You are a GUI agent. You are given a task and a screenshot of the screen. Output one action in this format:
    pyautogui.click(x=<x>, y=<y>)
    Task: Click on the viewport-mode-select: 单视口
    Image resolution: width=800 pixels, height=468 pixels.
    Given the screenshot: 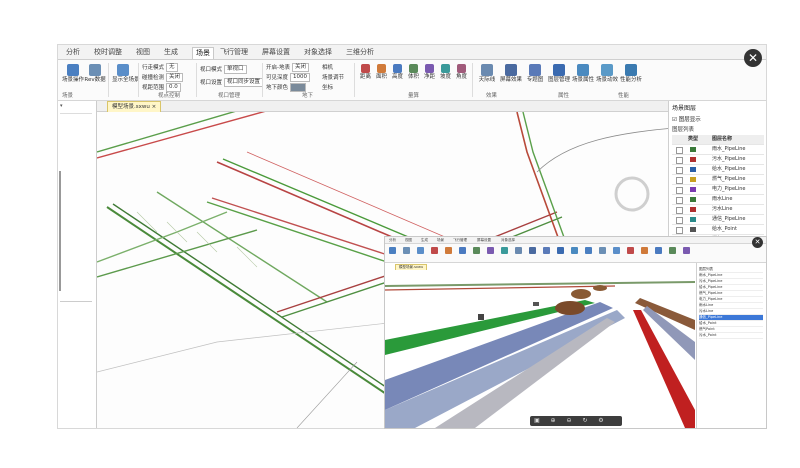 What is the action you would take?
    pyautogui.click(x=235, y=69)
    